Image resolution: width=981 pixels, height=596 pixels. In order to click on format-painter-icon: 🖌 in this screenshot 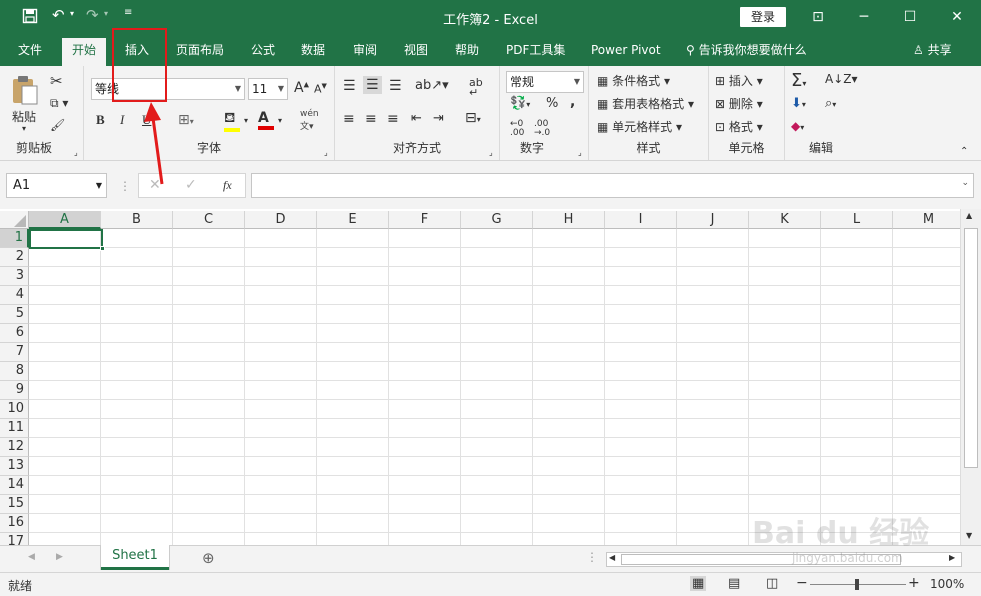, I will do `click(57, 125)`.